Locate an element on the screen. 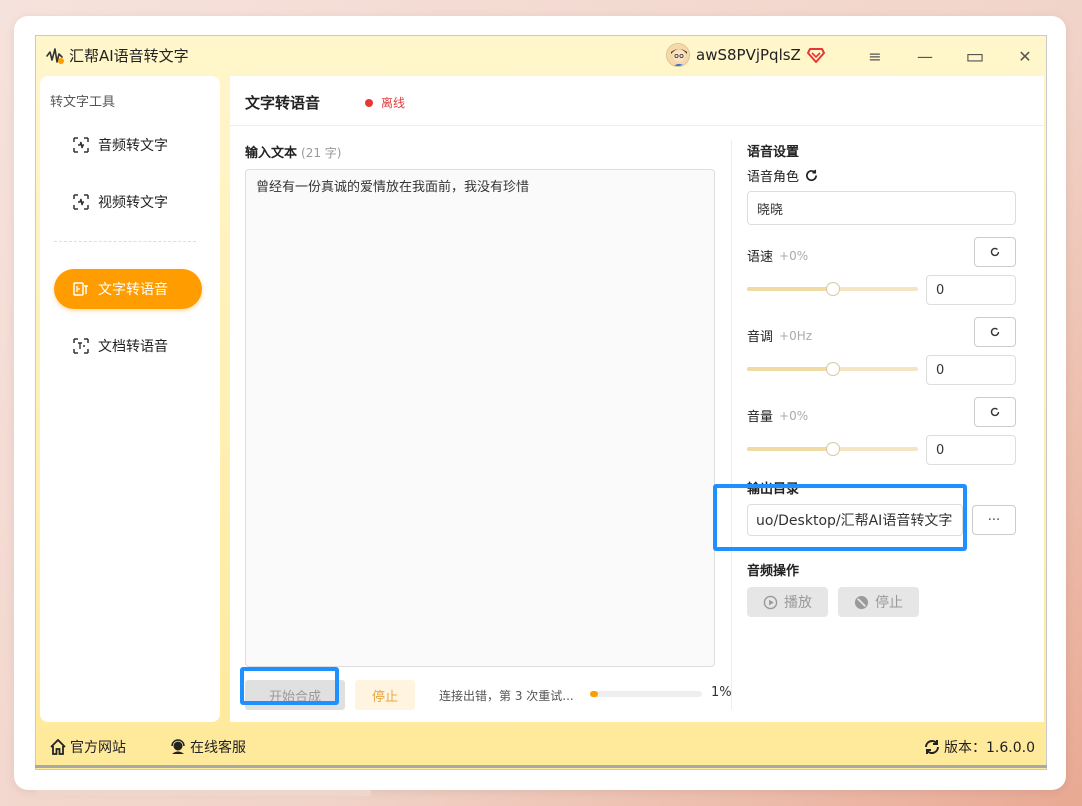 The height and width of the screenshot is (806, 1082). pitch-hint: +0Hz is located at coordinates (796, 335).